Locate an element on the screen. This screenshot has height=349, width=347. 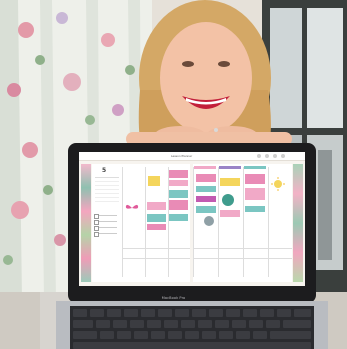
sticker-icon is located at coordinates (209, 221).